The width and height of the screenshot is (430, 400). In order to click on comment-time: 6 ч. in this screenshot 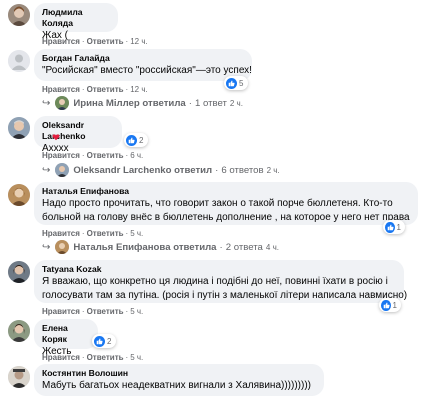, I will do `click(136, 155)`.